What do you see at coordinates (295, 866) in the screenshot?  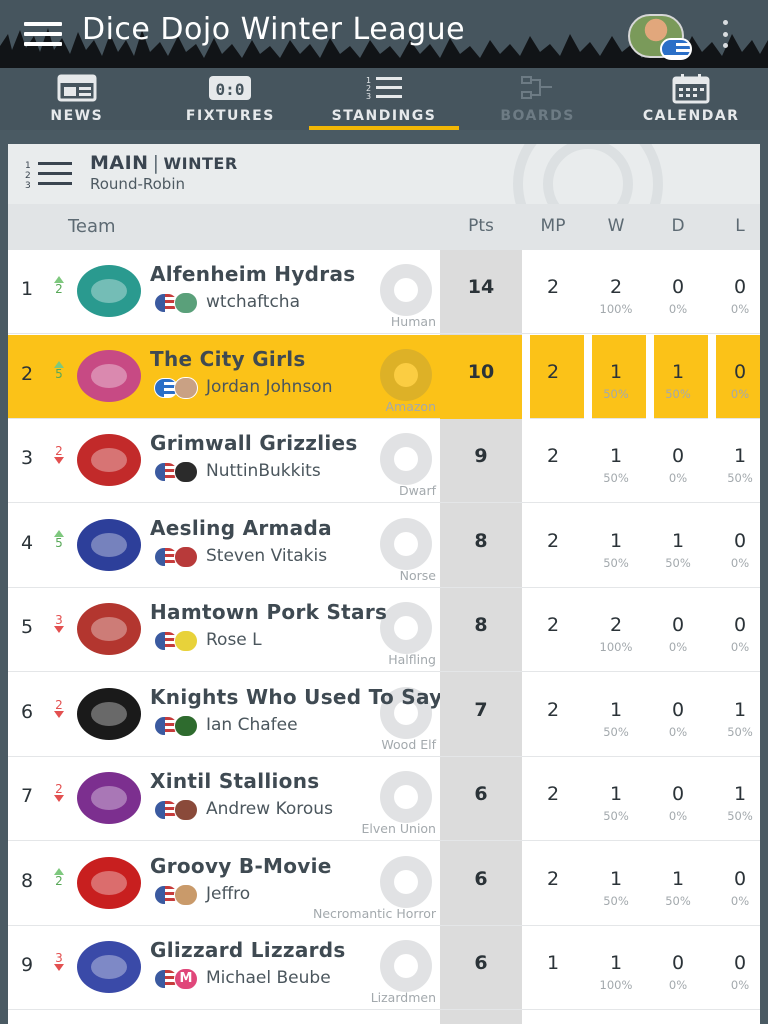 I see `team-name: Groovy B-Movie` at bounding box center [295, 866].